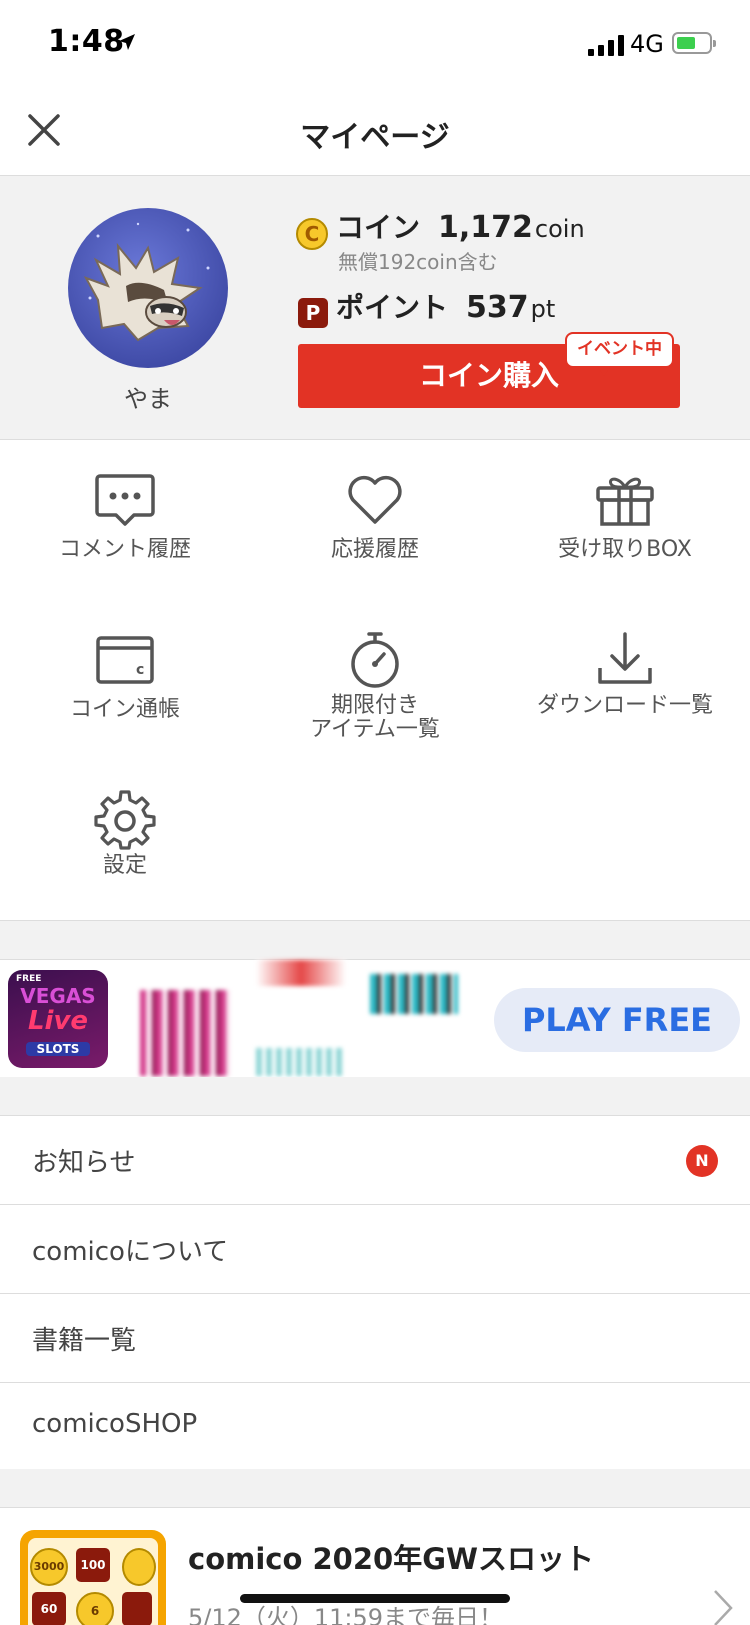 The width and height of the screenshot is (750, 1625). What do you see at coordinates (130, 1252) in the screenshot?
I see `list-item-label: comicoについて` at bounding box center [130, 1252].